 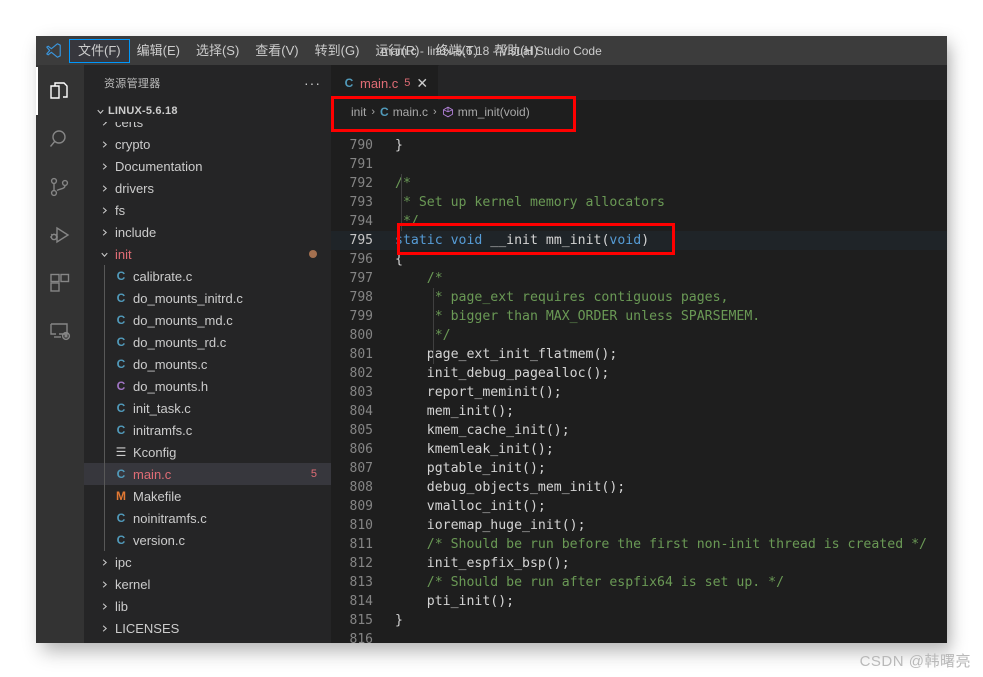 What do you see at coordinates (399, 259) in the screenshot?
I see `code-token: {` at bounding box center [399, 259].